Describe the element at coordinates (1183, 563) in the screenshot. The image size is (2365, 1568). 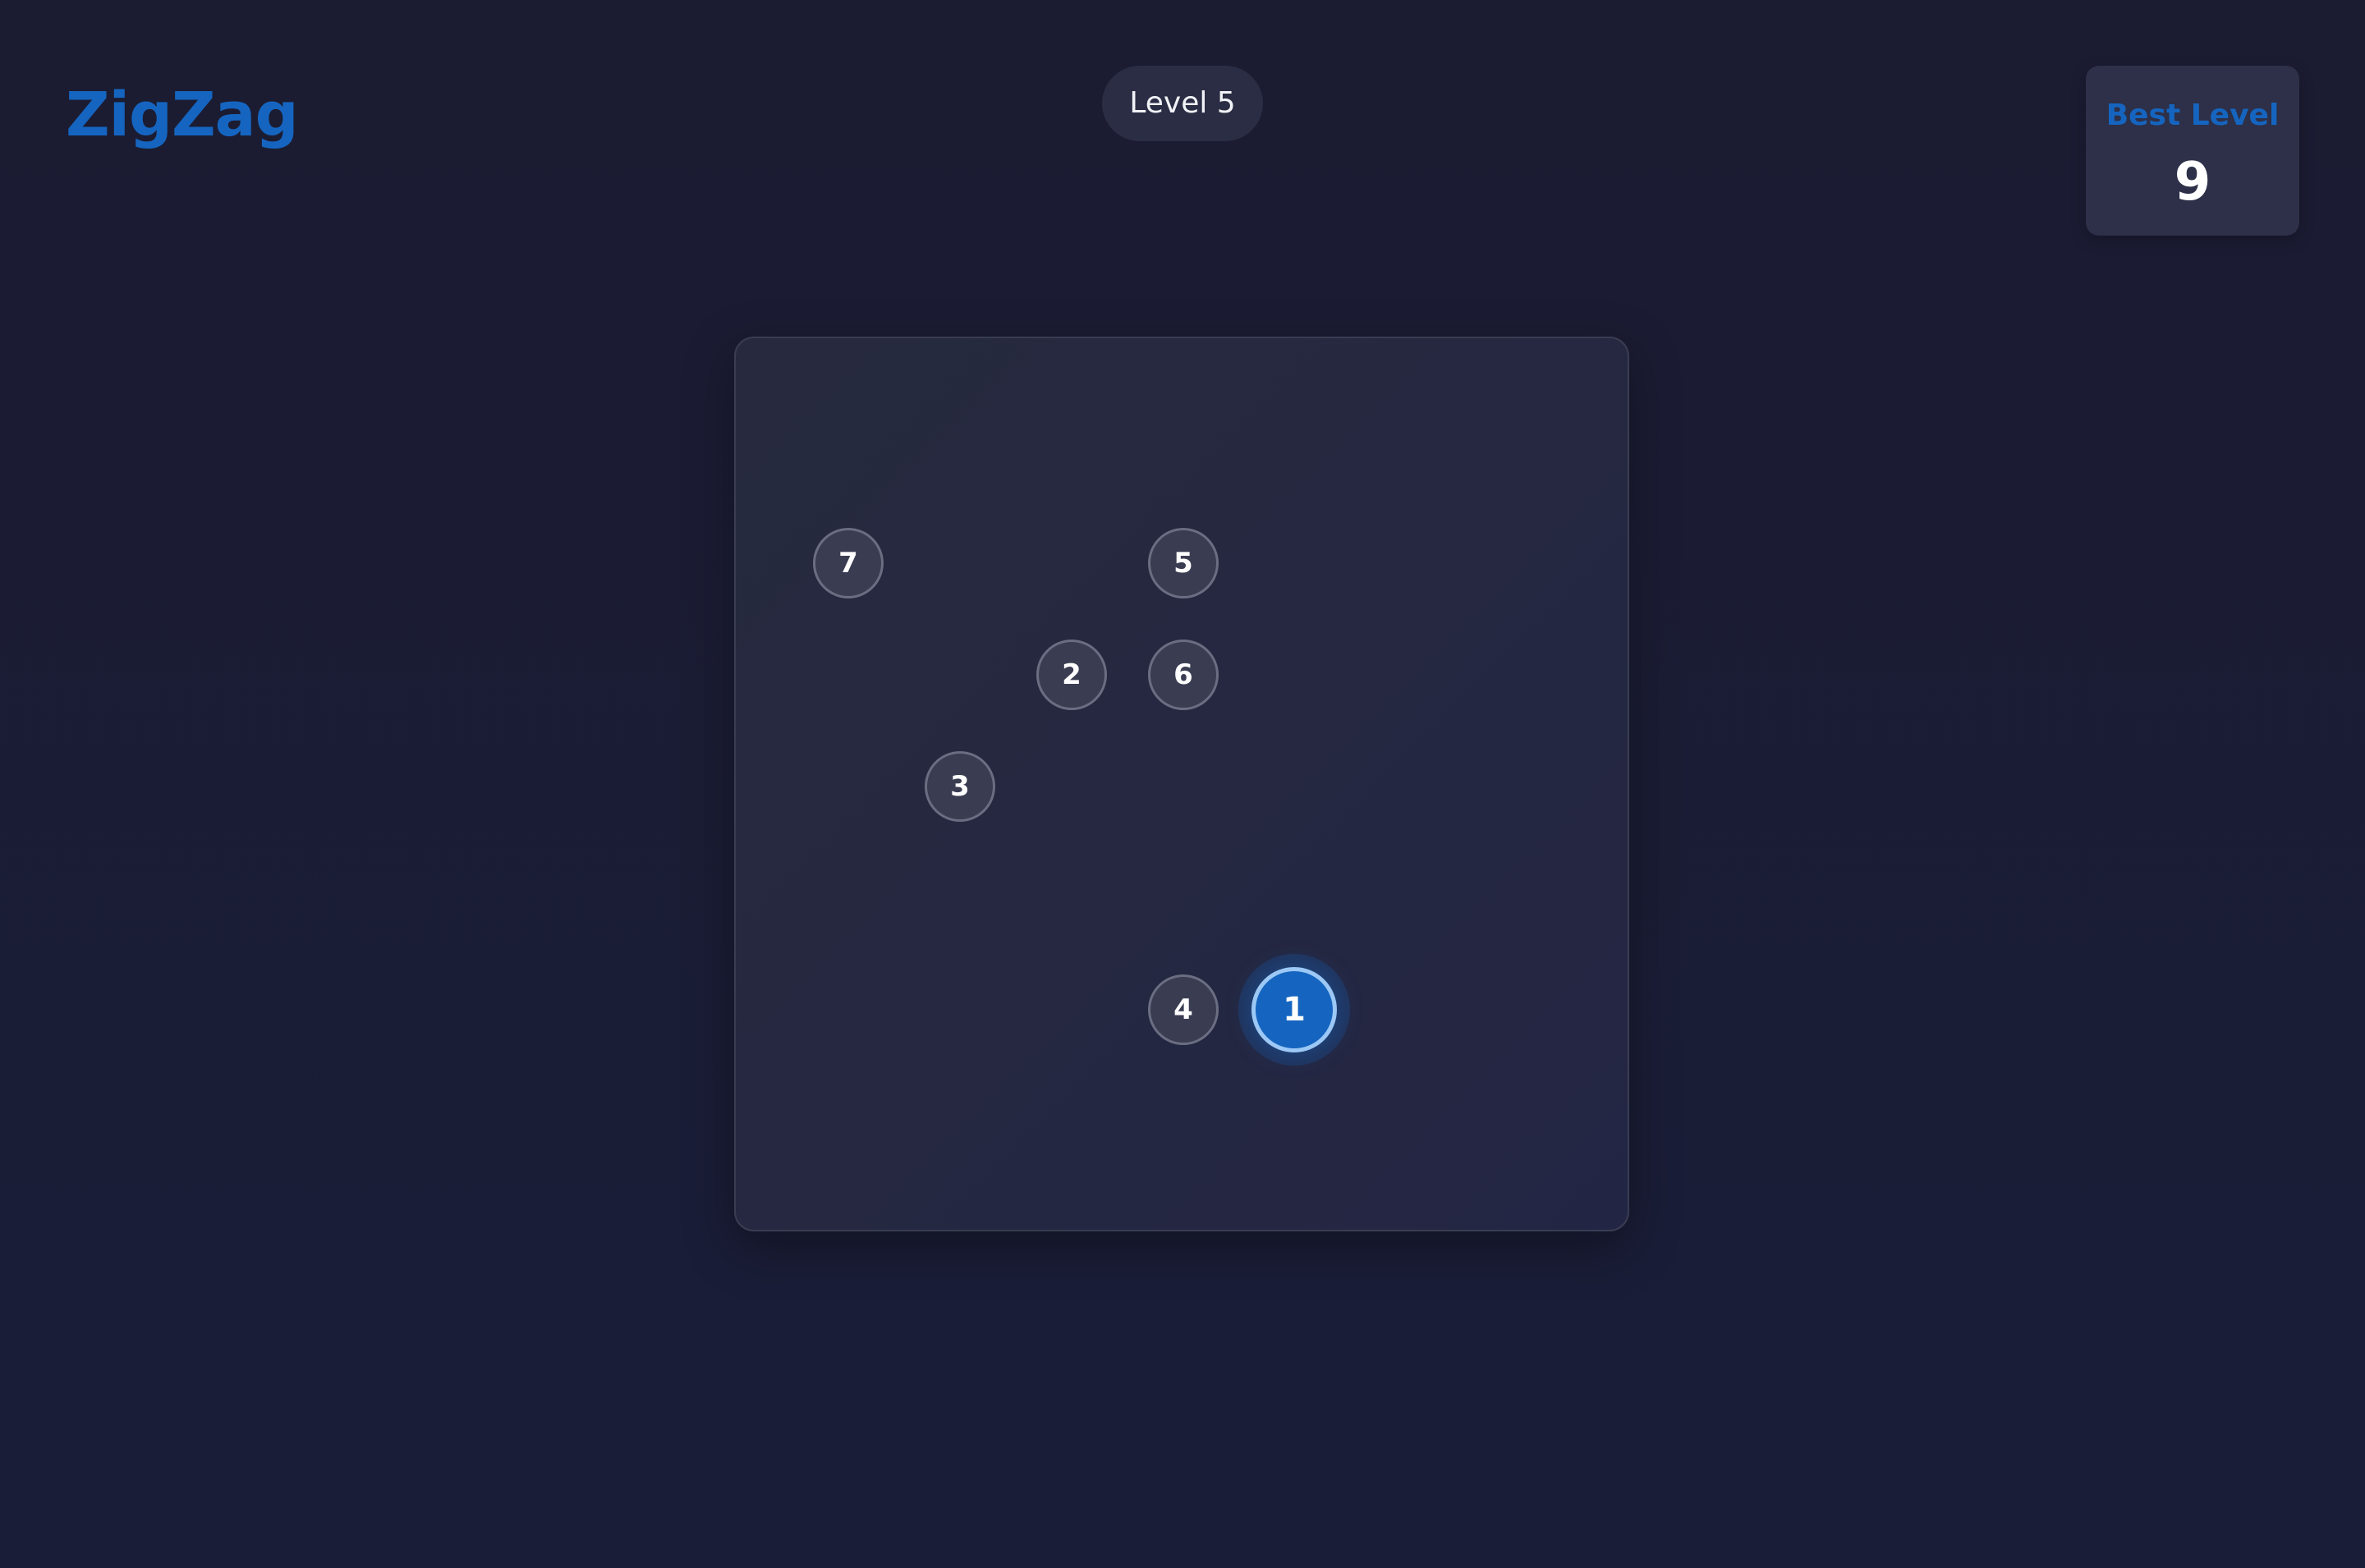
I see `node-5: 5` at that location.